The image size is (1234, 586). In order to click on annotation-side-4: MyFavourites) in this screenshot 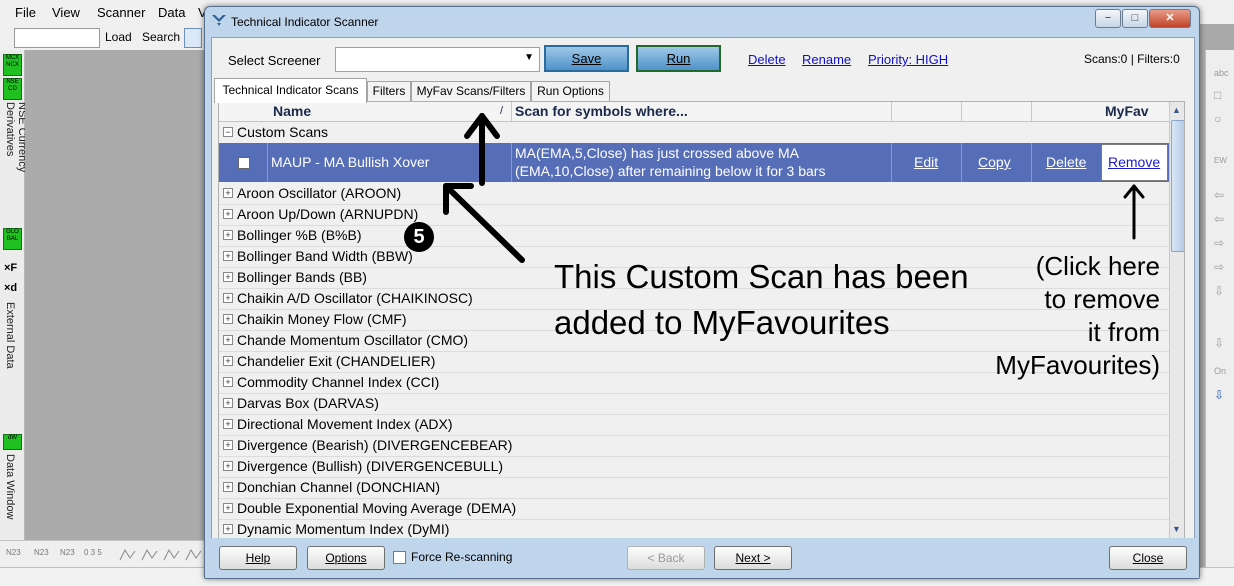, I will do `click(1077, 365)`.